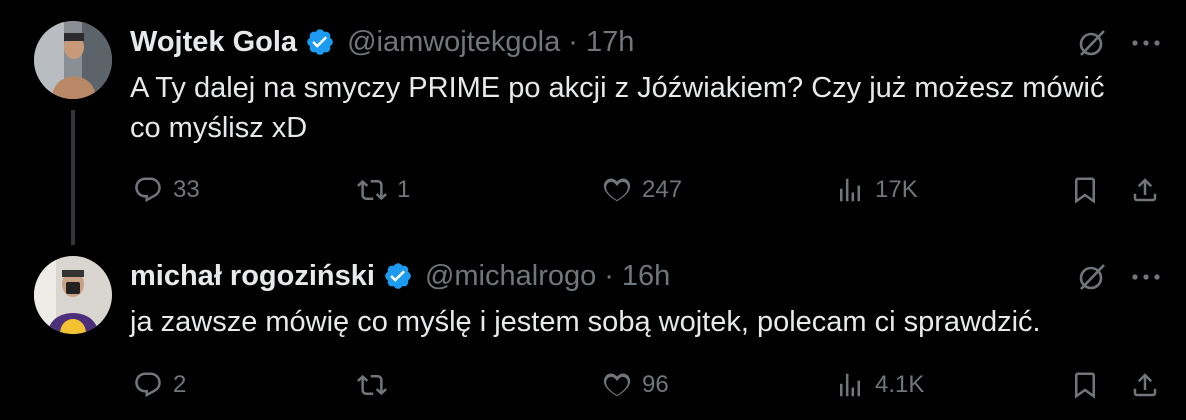  Describe the element at coordinates (166, 190) in the screenshot. I see `reply-button: 33` at that location.